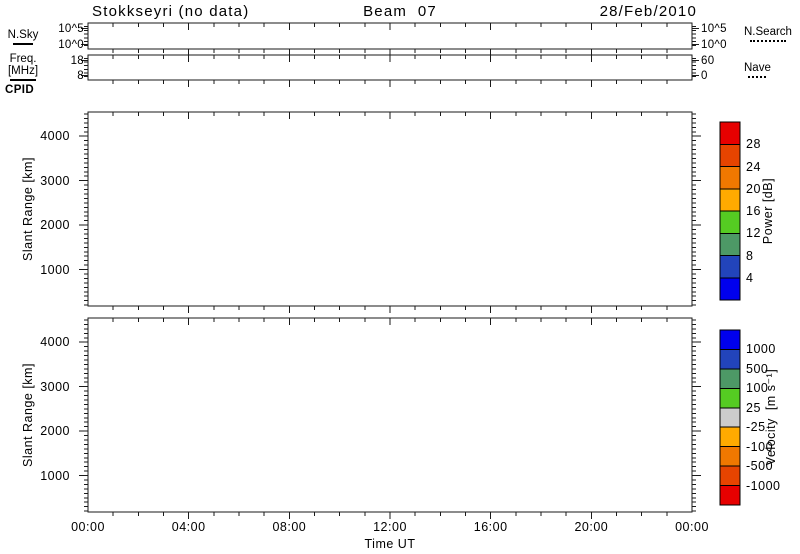  What do you see at coordinates (750, 255) in the screenshot?
I see `power-colorbar-tick-label: 8` at bounding box center [750, 255].